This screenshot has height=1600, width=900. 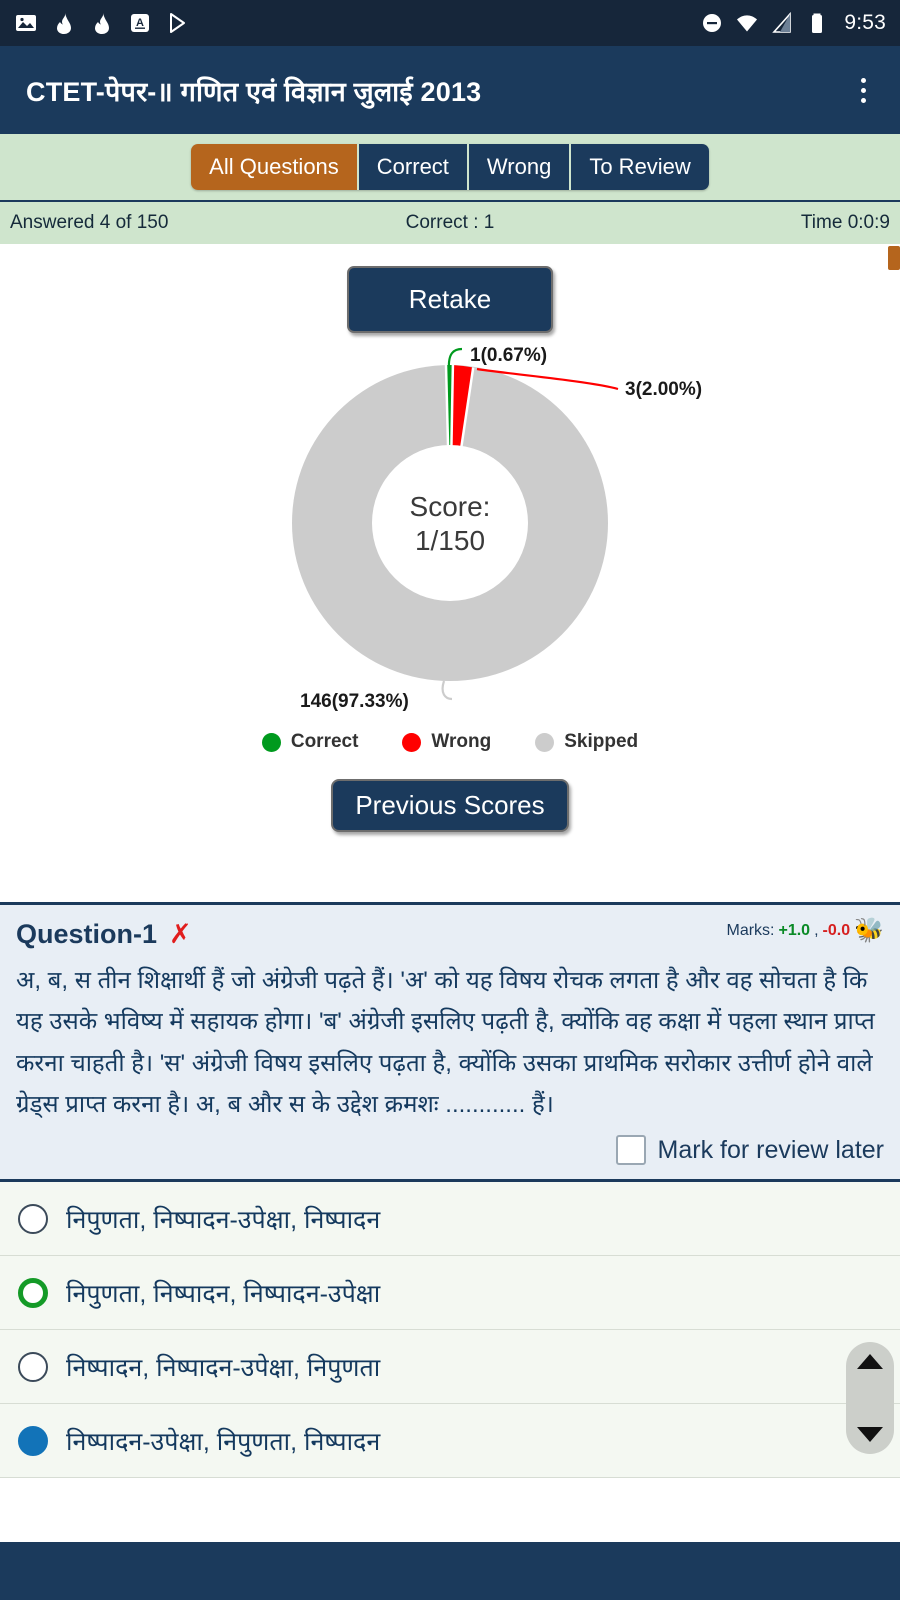 What do you see at coordinates (663, 389) in the screenshot?
I see `label-wrong: 3(2.00%)` at bounding box center [663, 389].